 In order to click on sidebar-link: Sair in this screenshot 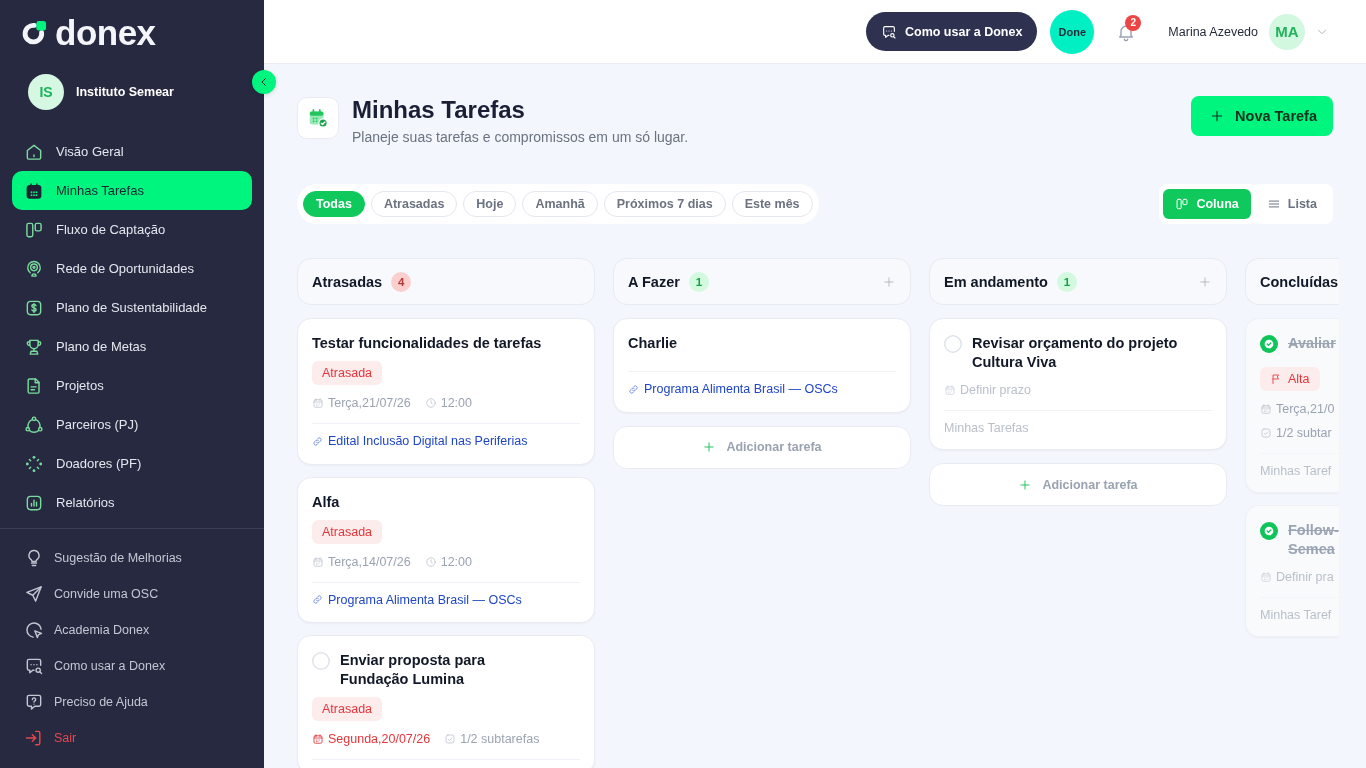, I will do `click(132, 738)`.